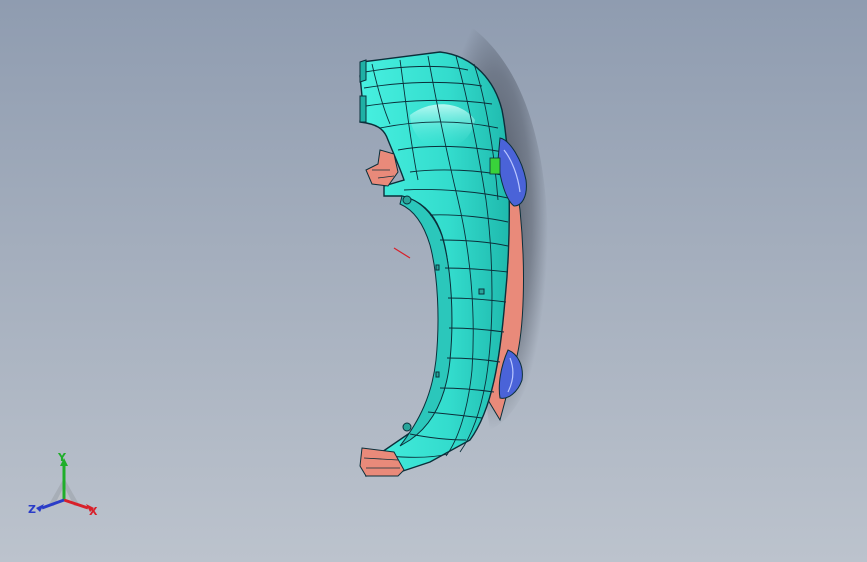  Describe the element at coordinates (382, 168) in the screenshot. I see `upper-bracket` at that location.